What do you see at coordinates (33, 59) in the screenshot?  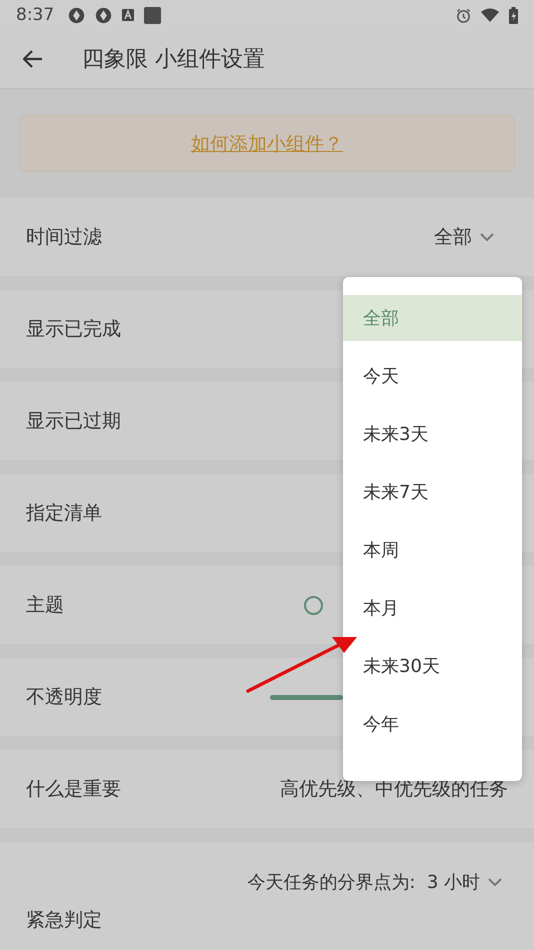 I see `back-arrow-icon` at bounding box center [33, 59].